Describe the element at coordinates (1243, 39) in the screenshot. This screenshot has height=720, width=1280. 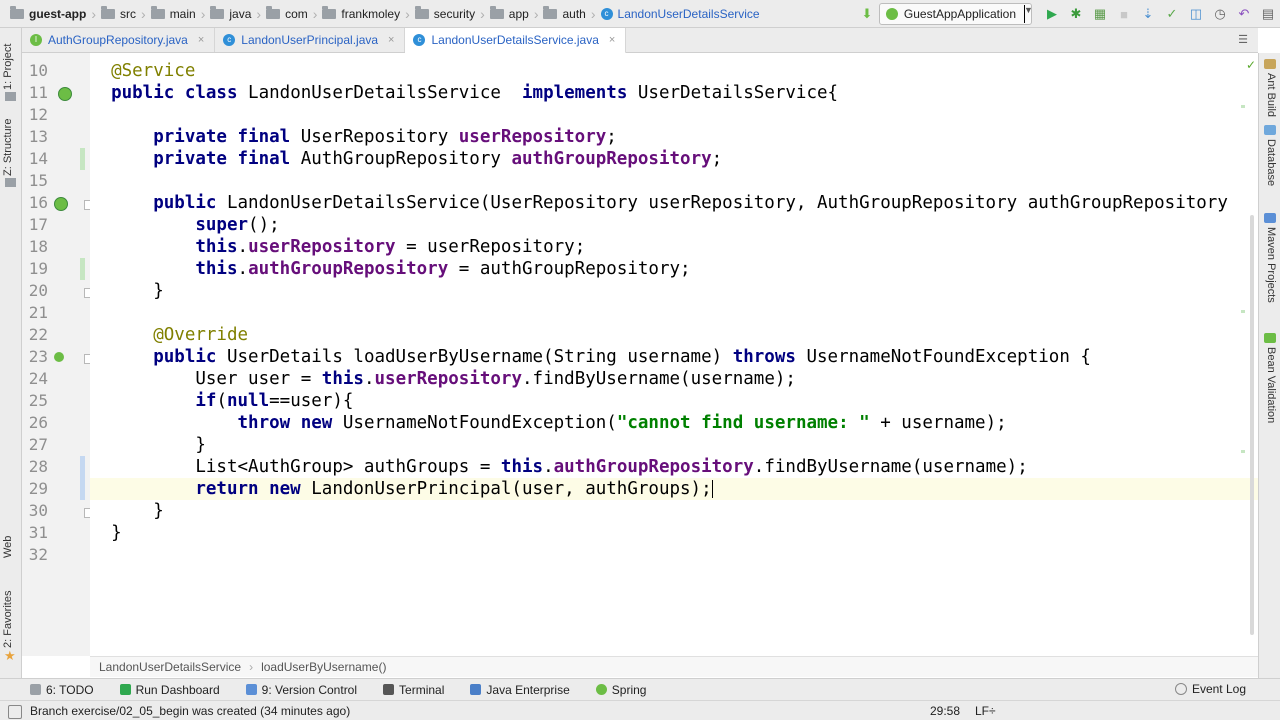
I see `tab-list-icon: ☰` at that location.